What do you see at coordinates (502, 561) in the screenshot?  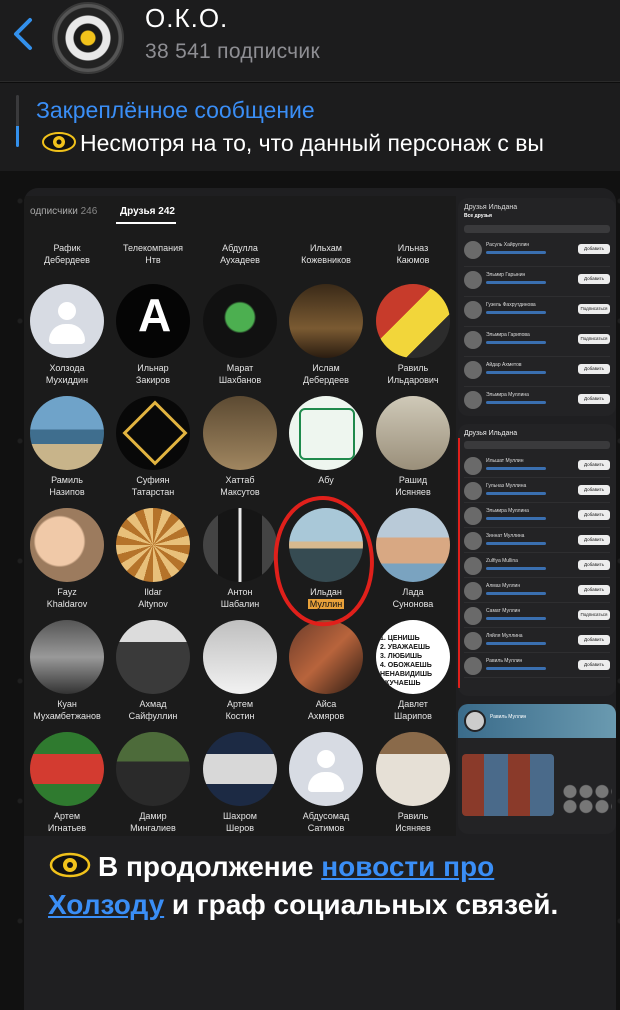 I see `friend-row-name: Zulfiya Mullina` at bounding box center [502, 561].